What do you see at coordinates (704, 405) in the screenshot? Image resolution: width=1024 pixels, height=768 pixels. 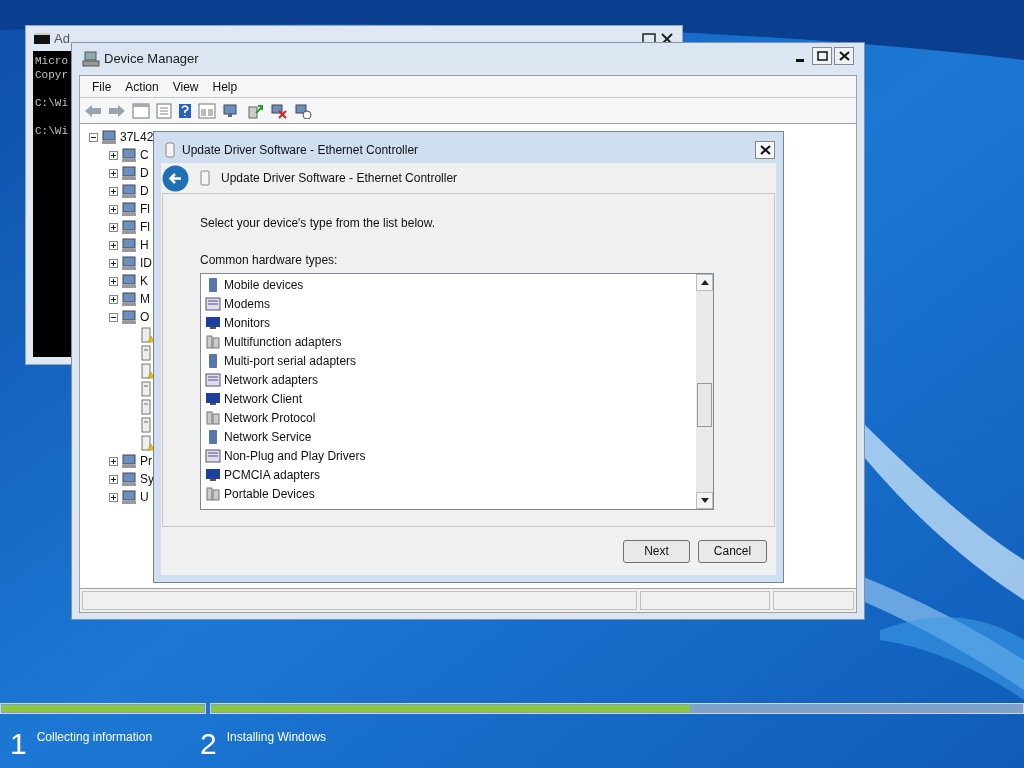 I see `scroll-thumb` at bounding box center [704, 405].